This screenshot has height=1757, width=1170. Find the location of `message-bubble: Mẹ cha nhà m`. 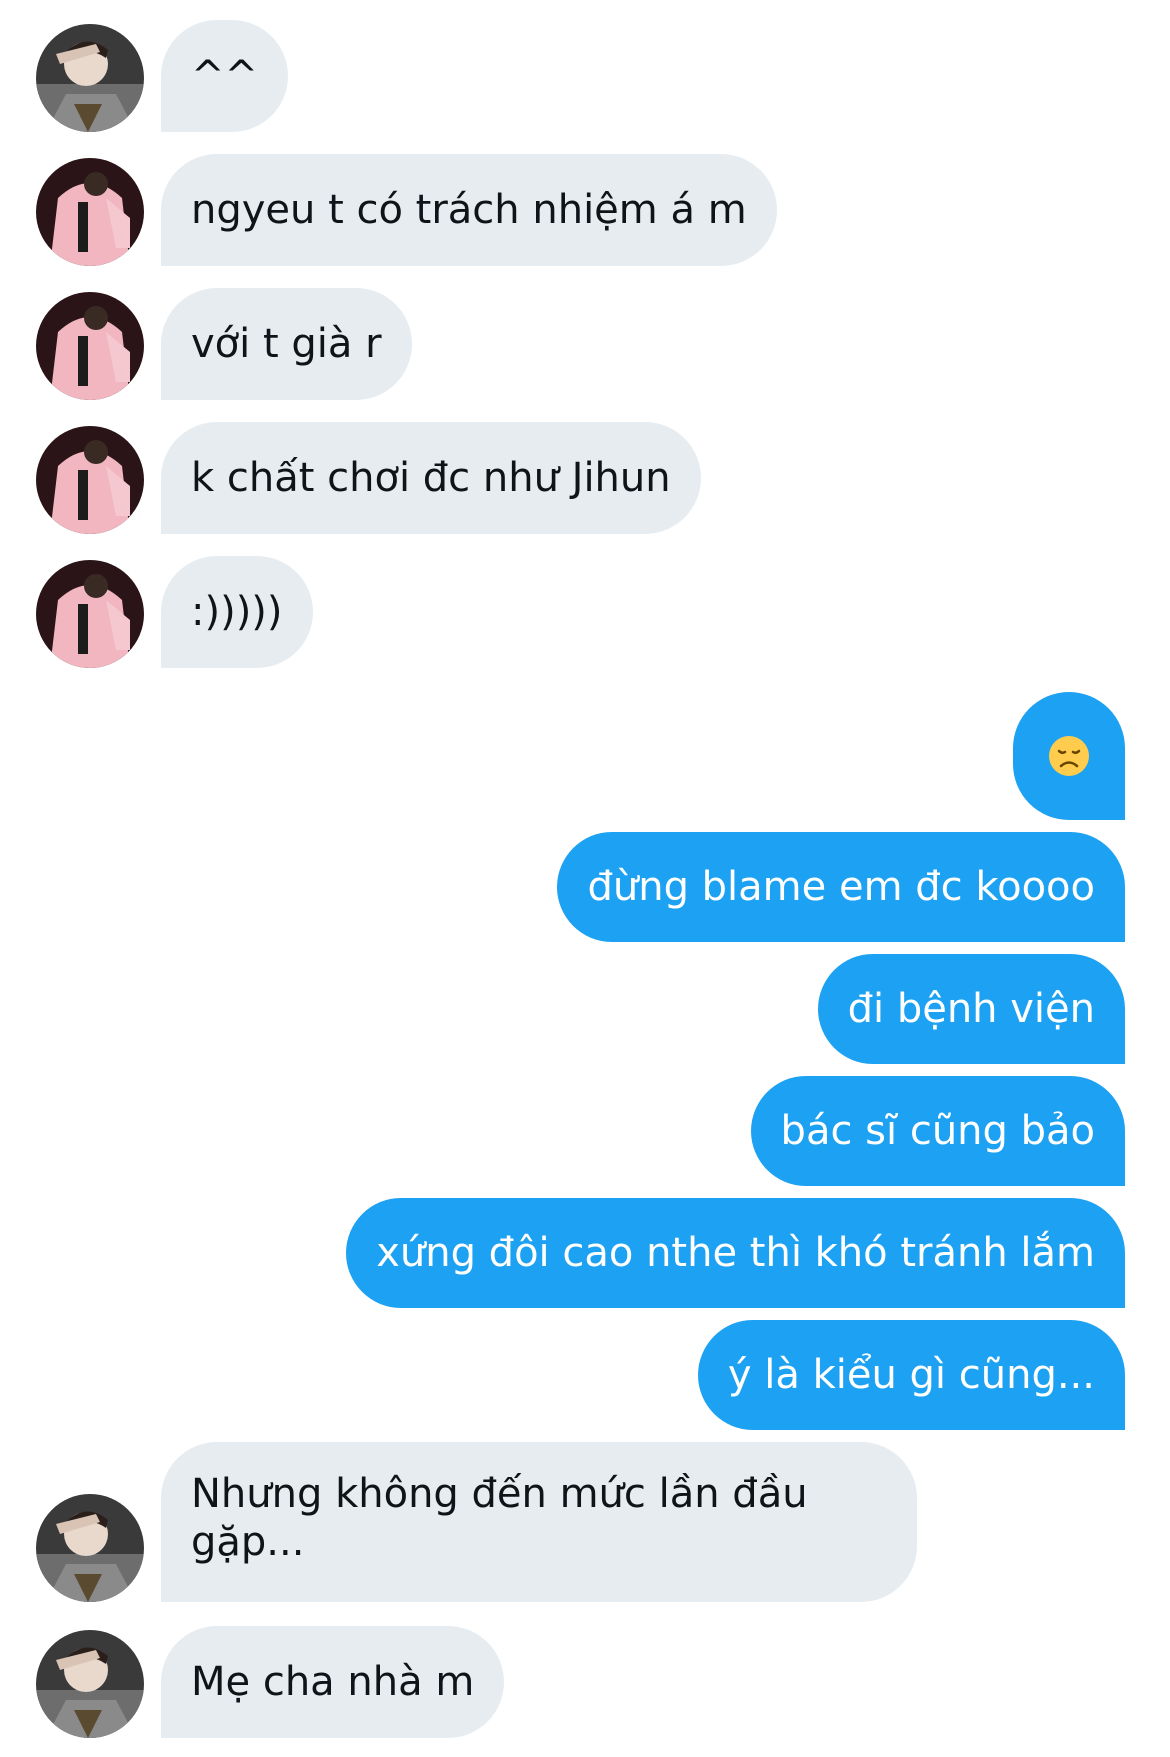

message-bubble: Mẹ cha nhà m is located at coordinates (333, 1682).